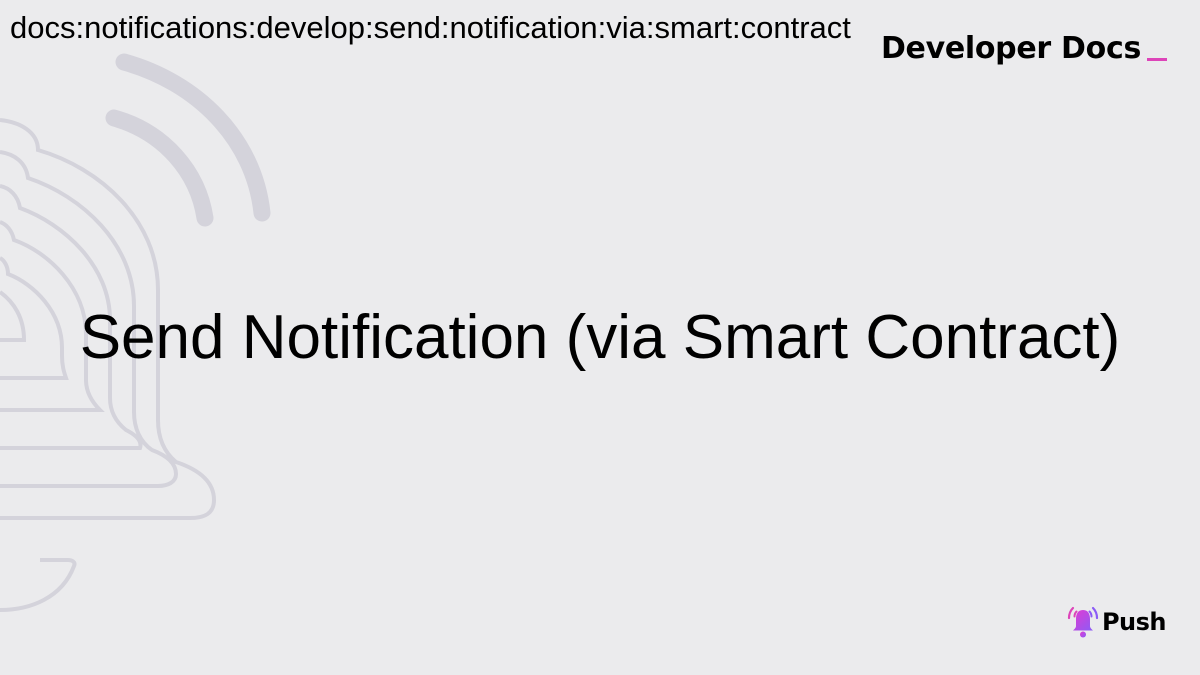 The image size is (1200, 675). I want to click on push-logo: Push, so click(1116, 622).